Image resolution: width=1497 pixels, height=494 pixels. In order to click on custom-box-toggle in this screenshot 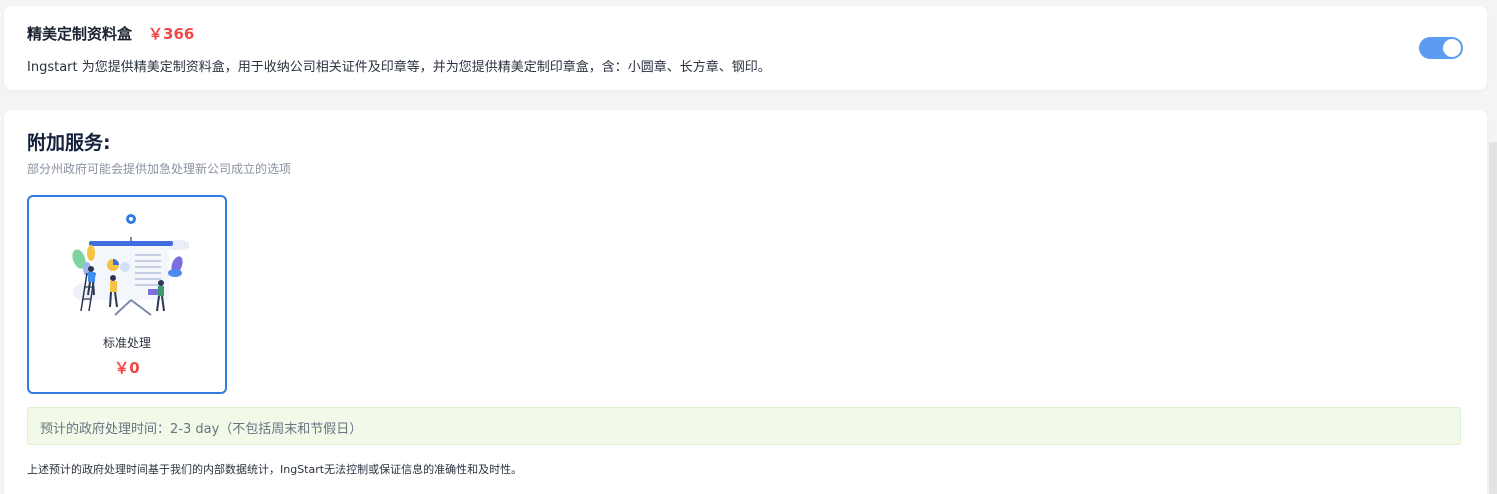, I will do `click(1441, 48)`.